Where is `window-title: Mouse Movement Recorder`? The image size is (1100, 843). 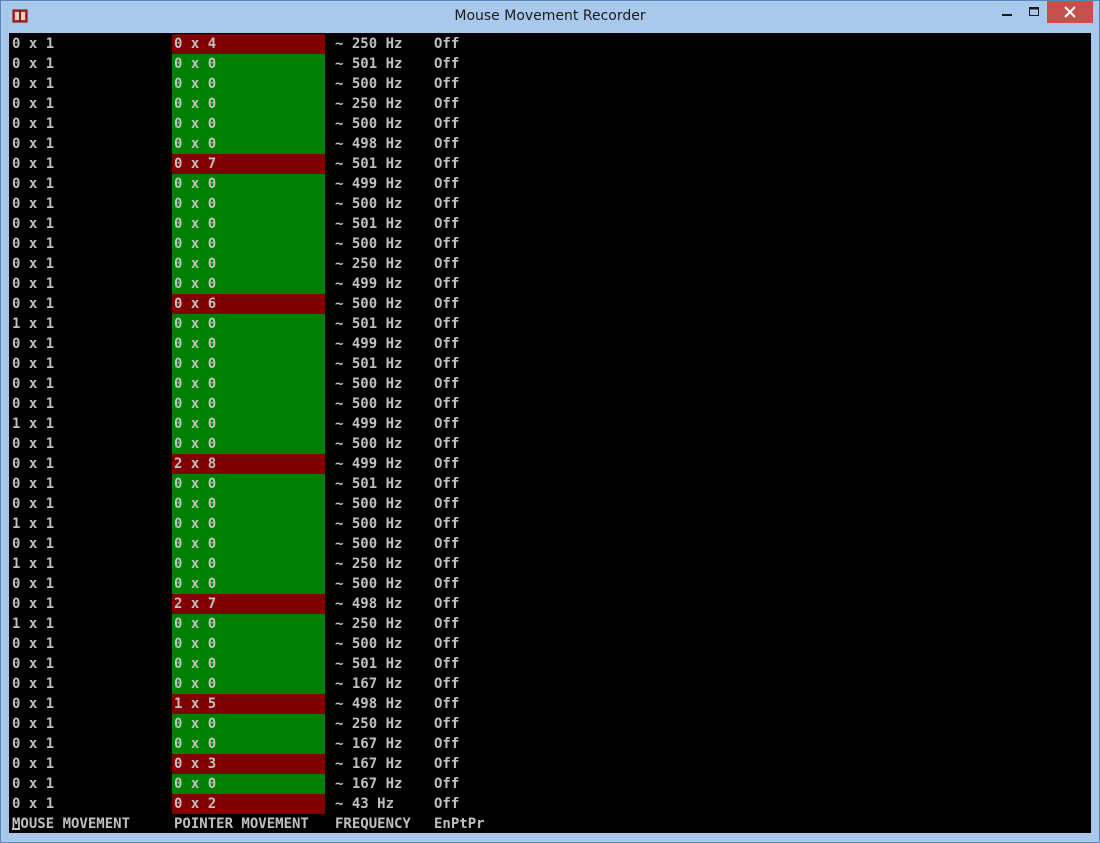
window-title: Mouse Movement Recorder is located at coordinates (550, 16).